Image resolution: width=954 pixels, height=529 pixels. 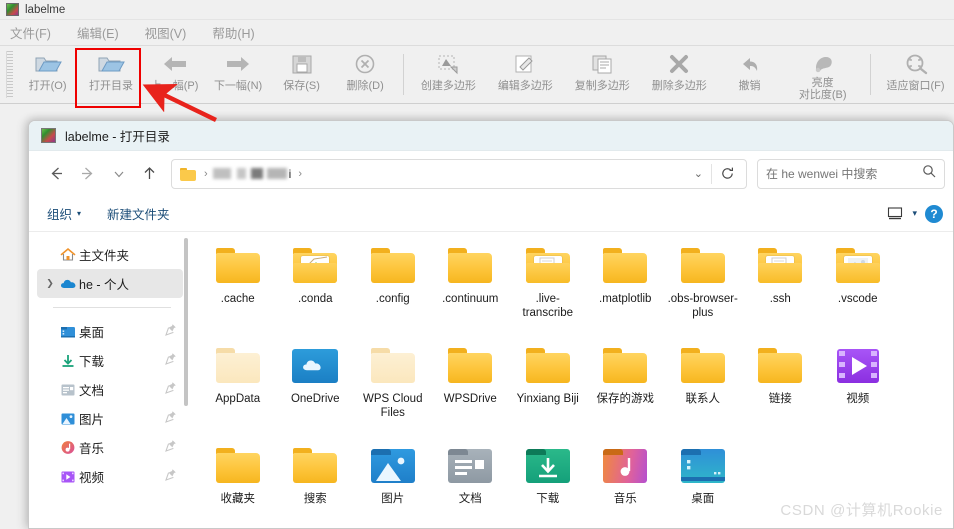 I want to click on file-item: 链接, so click(x=781, y=392).